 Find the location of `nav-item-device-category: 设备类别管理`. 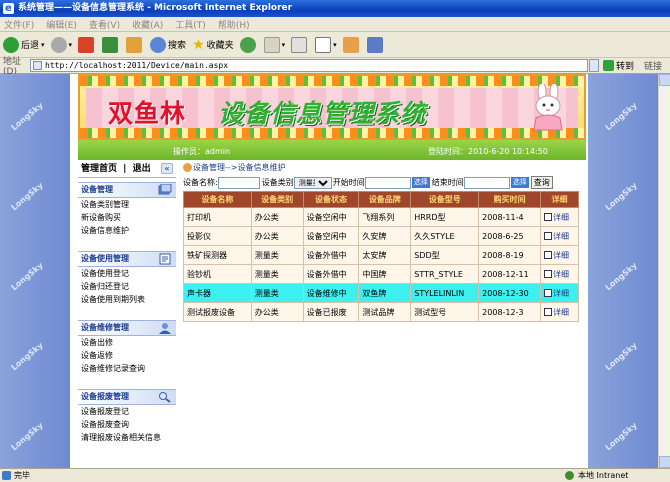

nav-item-device-category: 设备类别管理 is located at coordinates (127, 204).